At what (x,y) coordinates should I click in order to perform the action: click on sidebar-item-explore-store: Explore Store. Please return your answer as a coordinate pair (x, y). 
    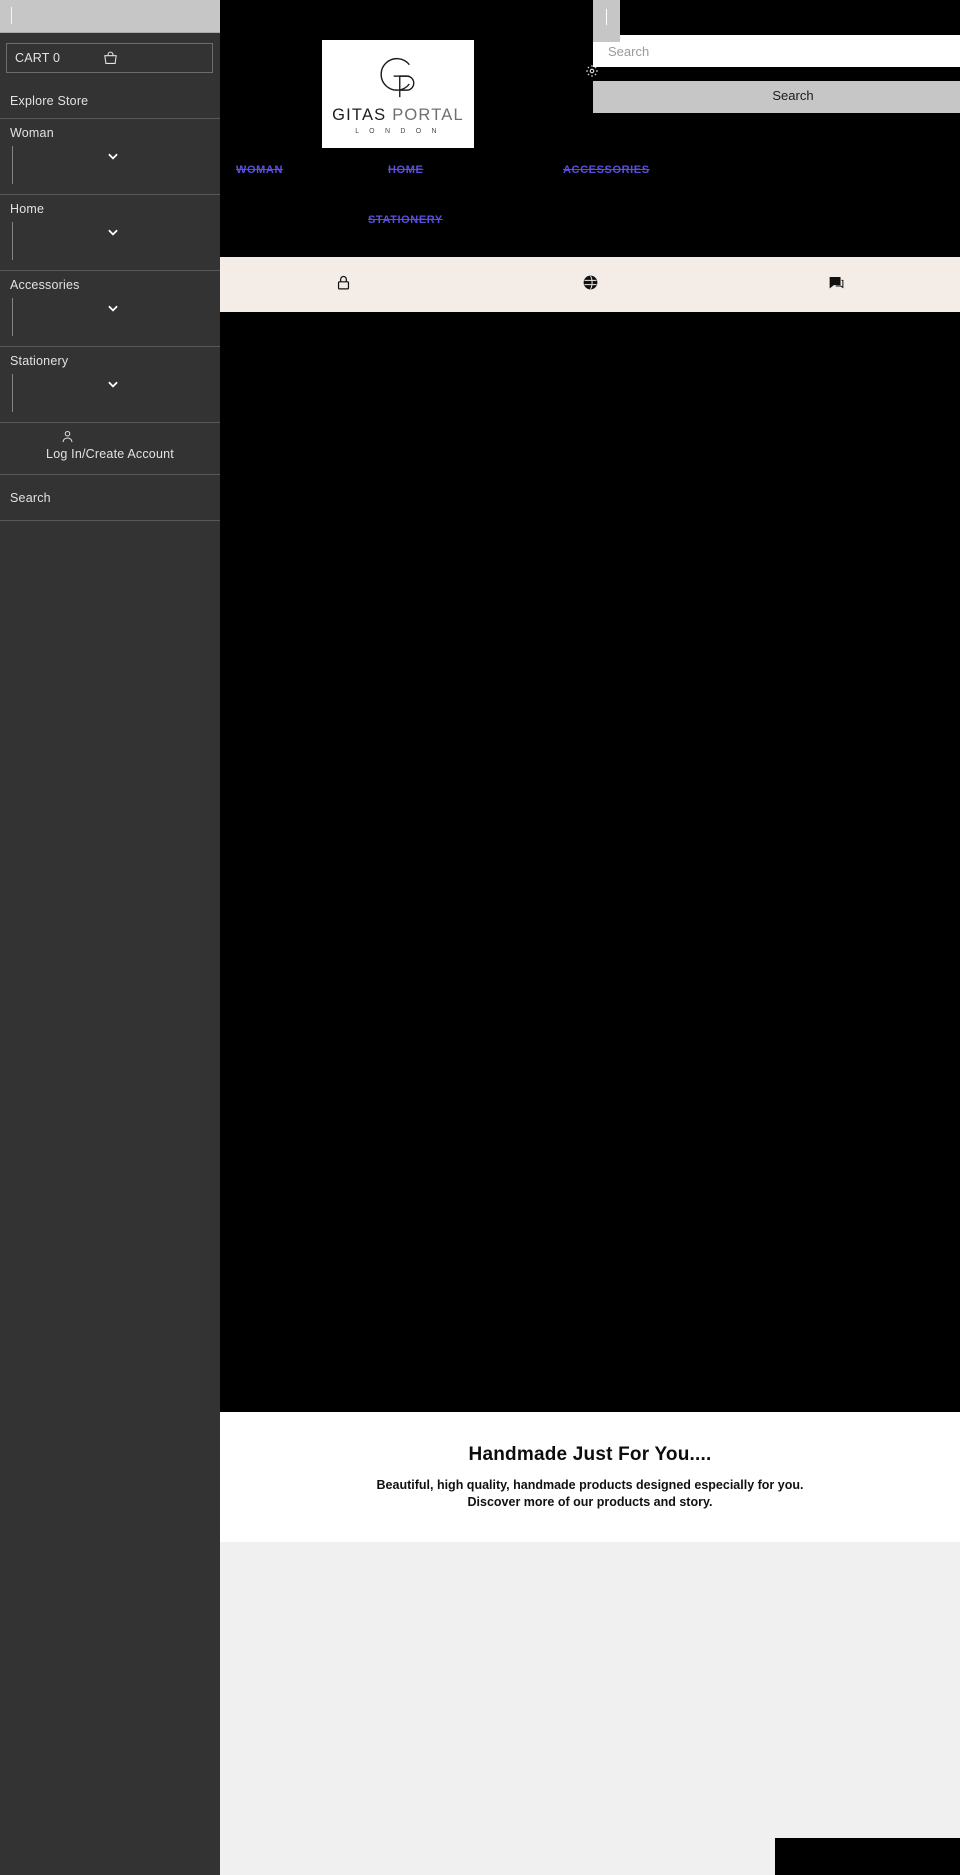
    Looking at the image, I should click on (110, 101).